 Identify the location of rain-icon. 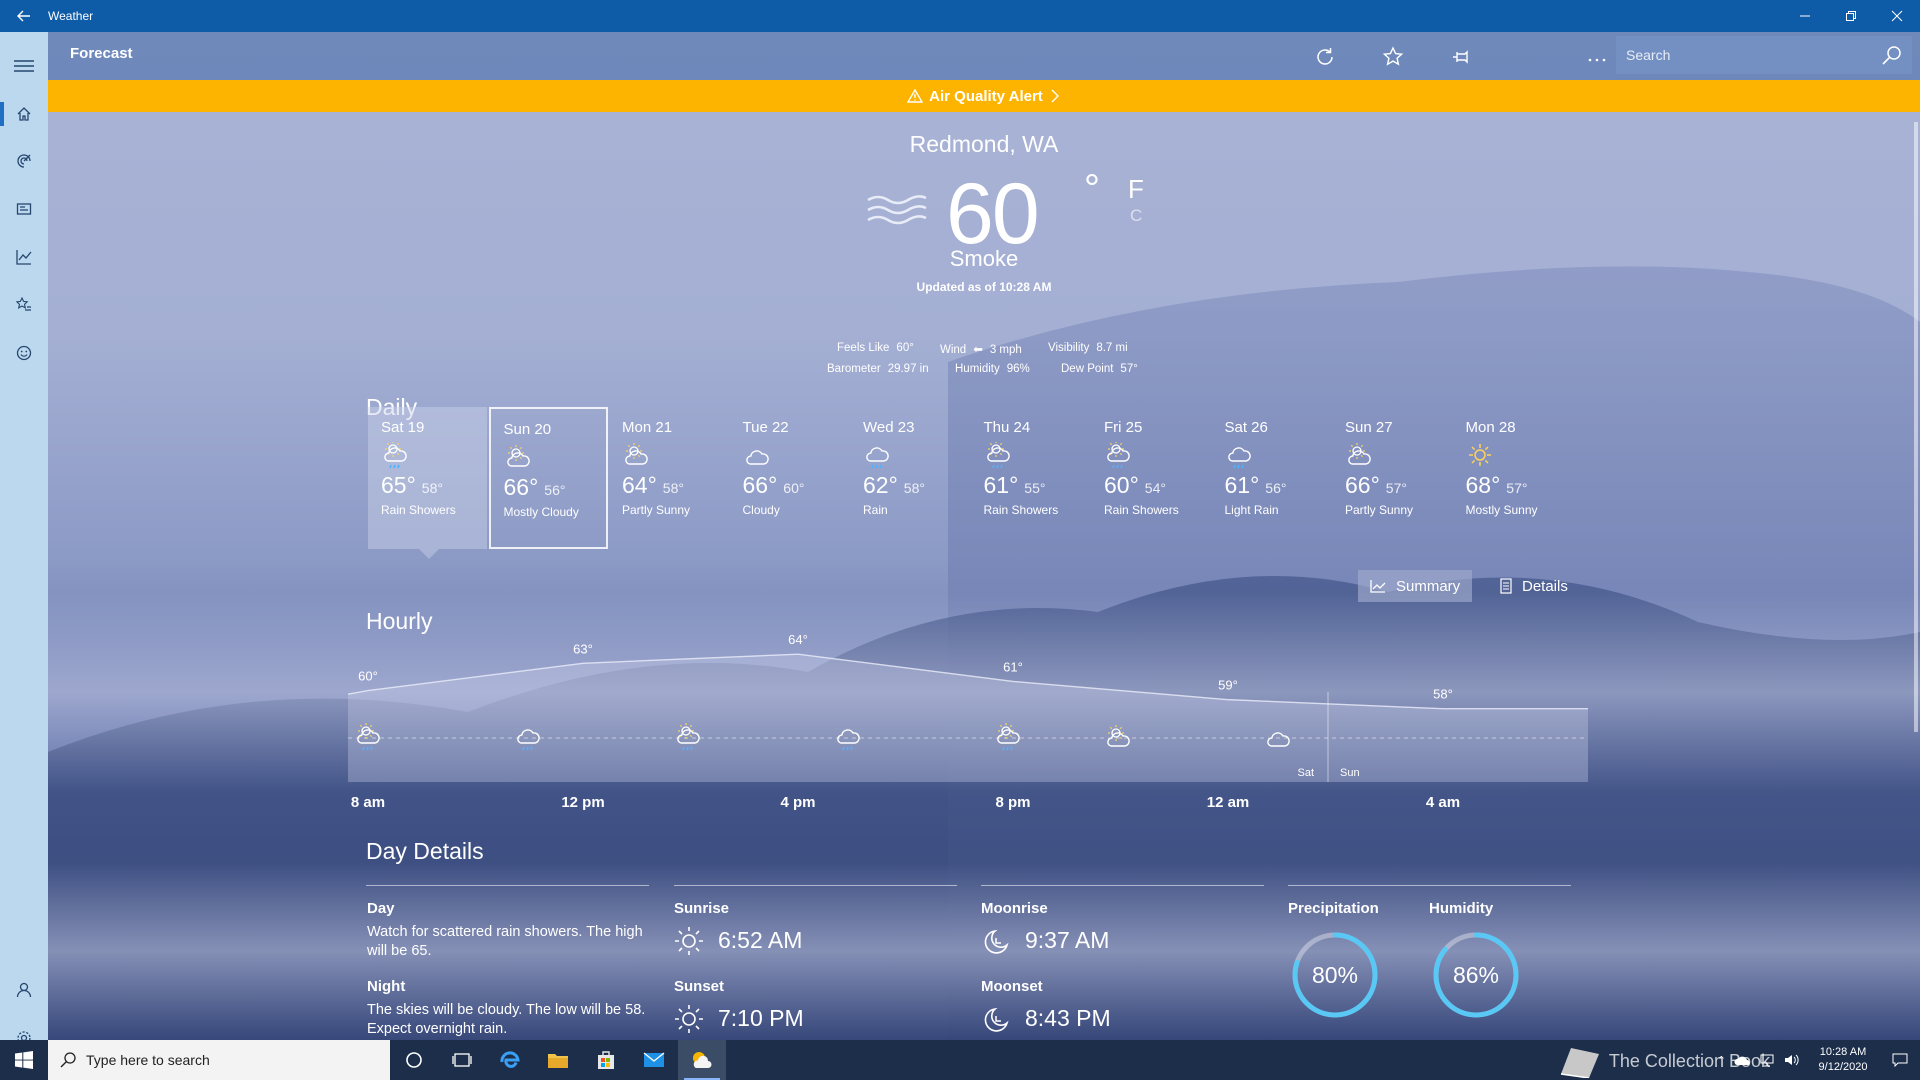
(1239, 458).